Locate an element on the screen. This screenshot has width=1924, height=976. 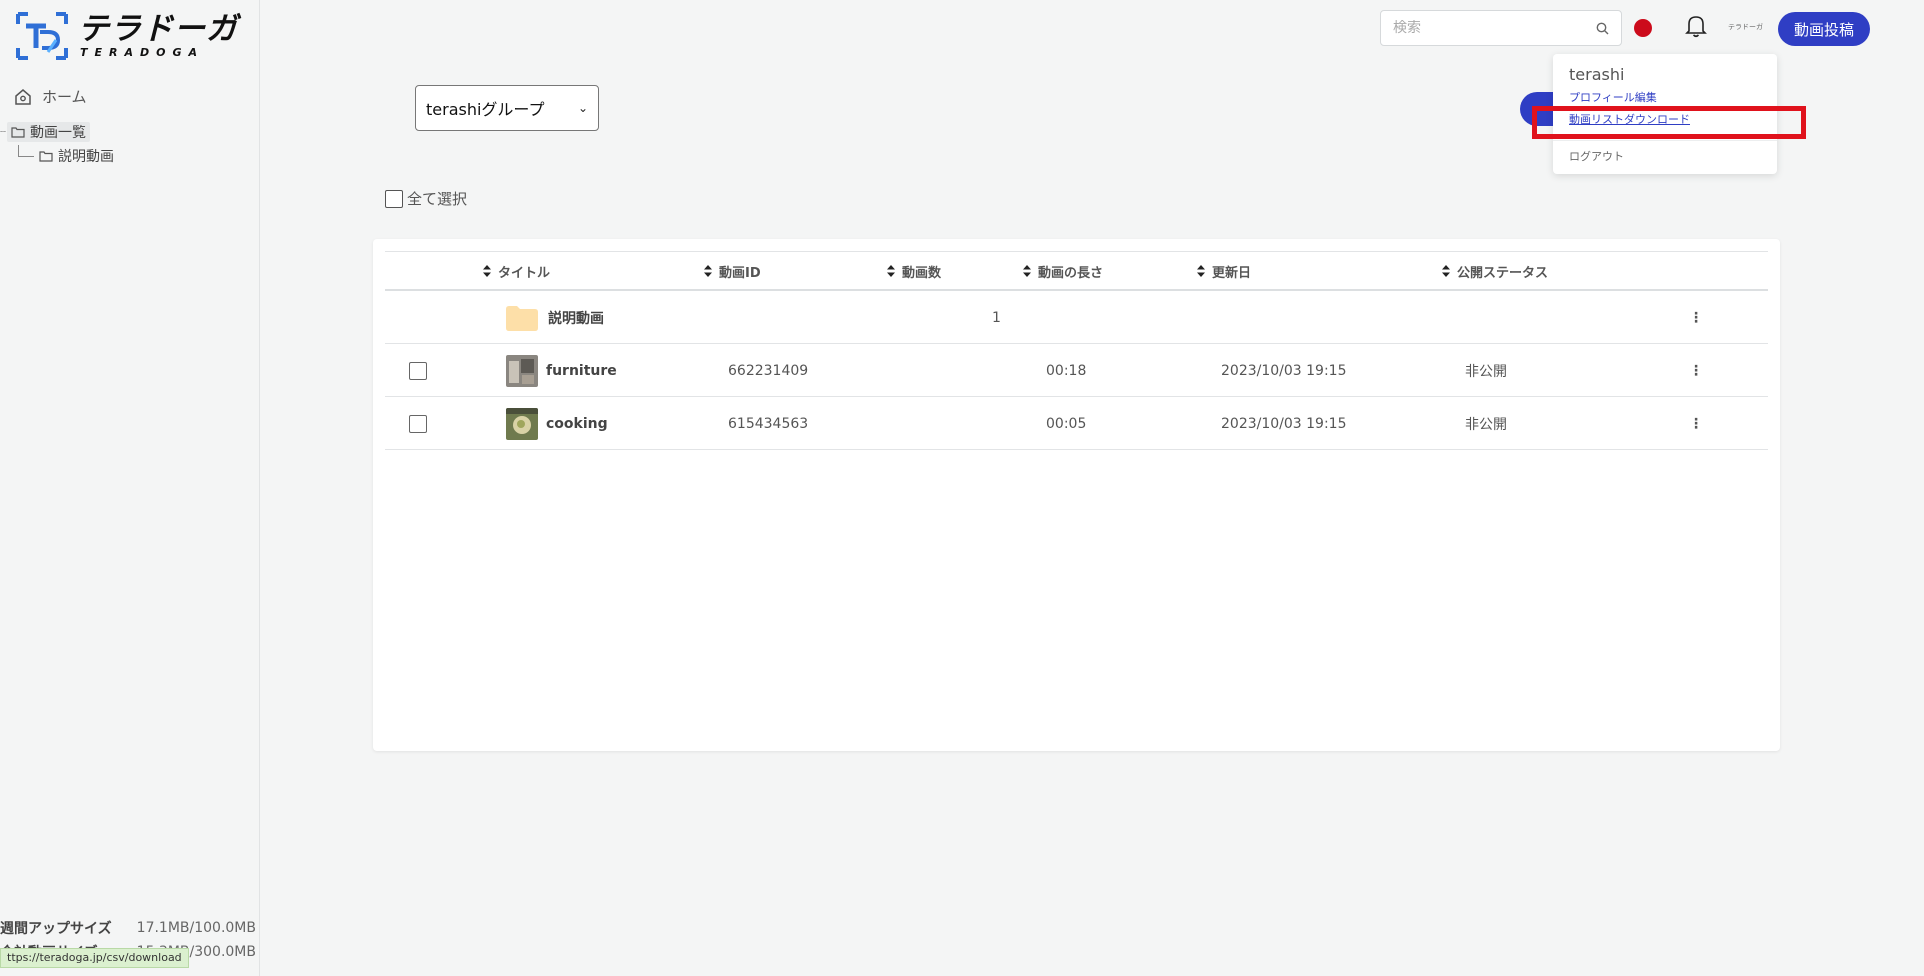
column-header-status: 公開ステータス is located at coordinates (1494, 271).